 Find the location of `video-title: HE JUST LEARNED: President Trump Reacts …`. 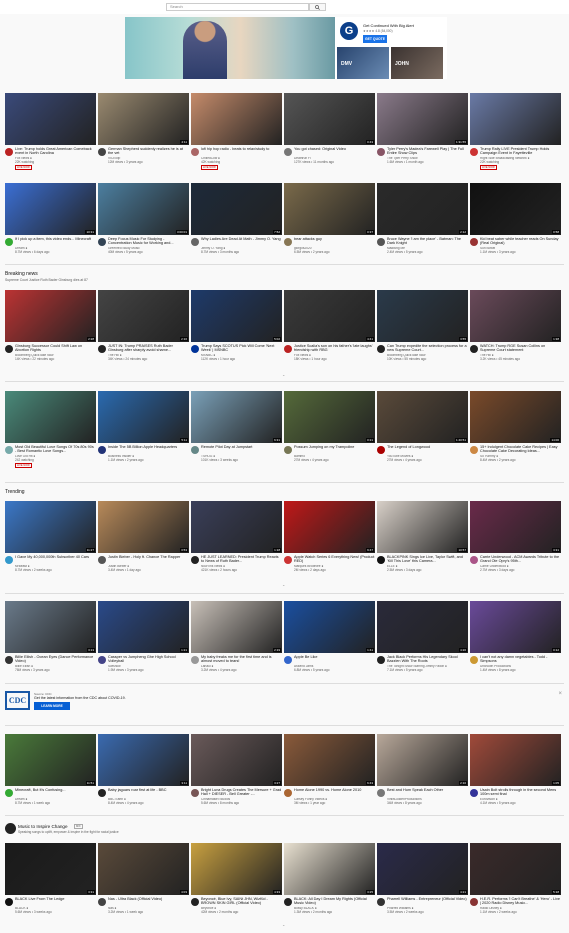

video-title: HE JUST LEARNED: President Trump Reacts … is located at coordinates (241, 559).